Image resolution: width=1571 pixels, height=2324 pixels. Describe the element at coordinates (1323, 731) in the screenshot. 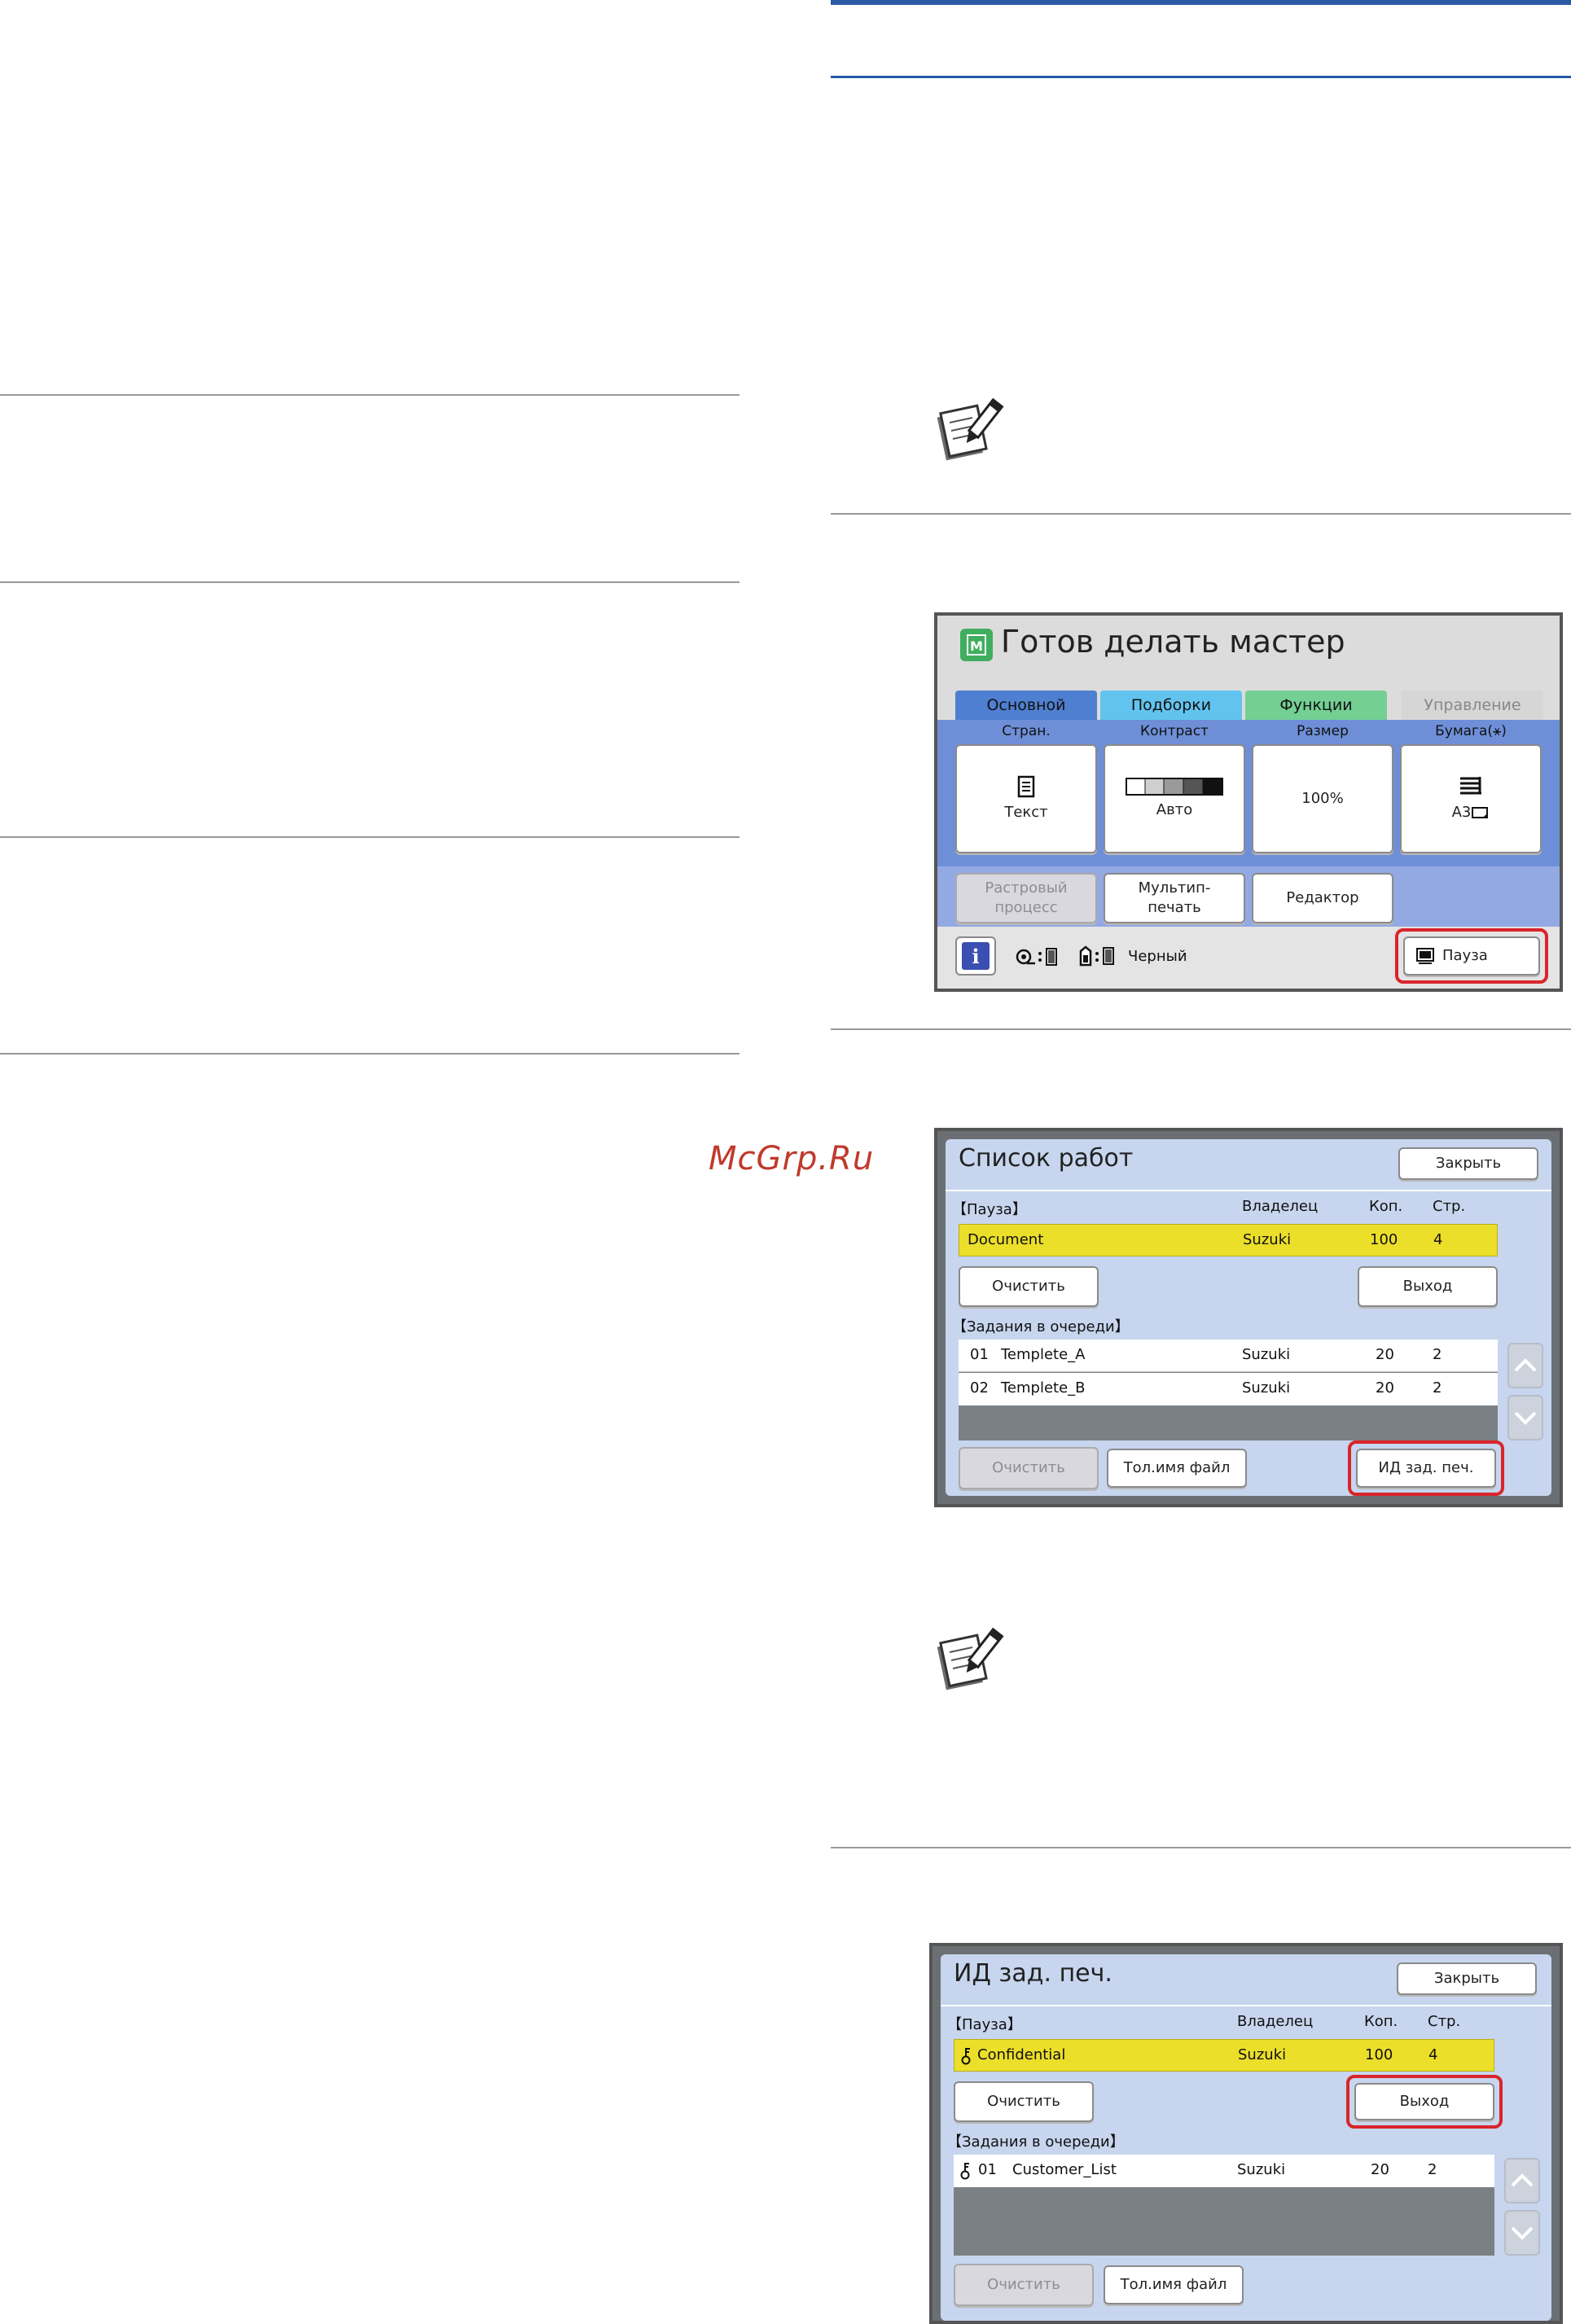

I see `col-label-size: Размер` at that location.